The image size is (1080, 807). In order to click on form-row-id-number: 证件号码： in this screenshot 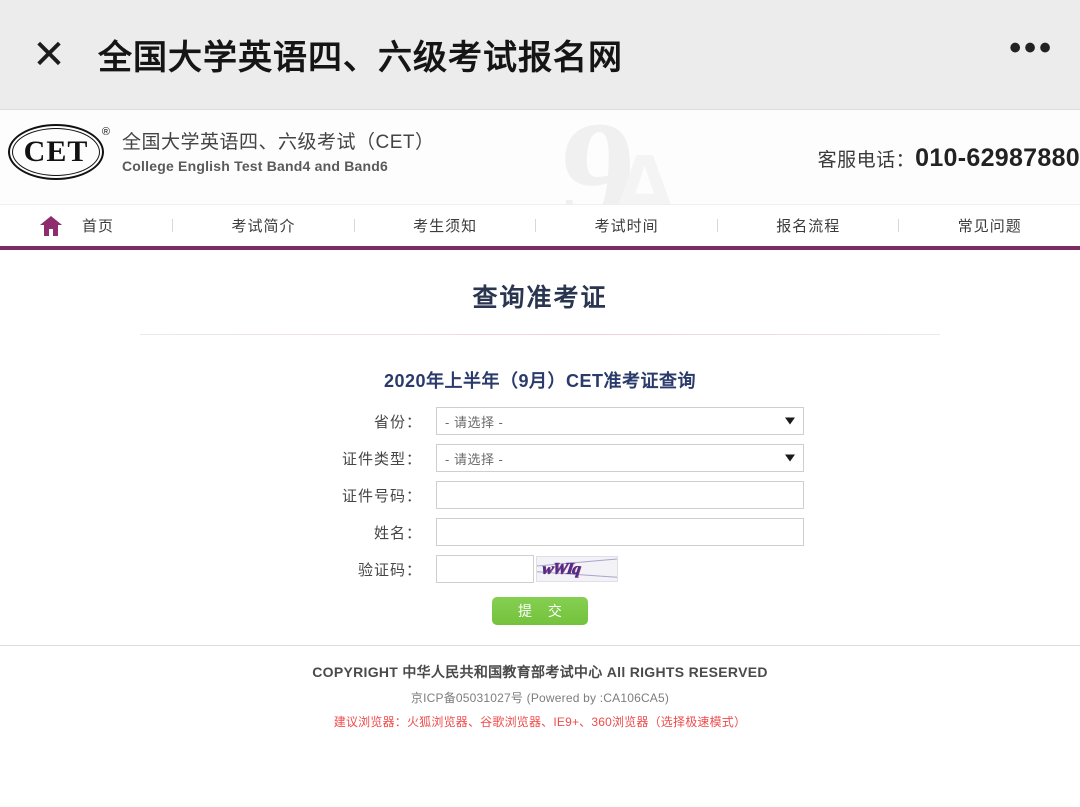, I will do `click(540, 495)`.